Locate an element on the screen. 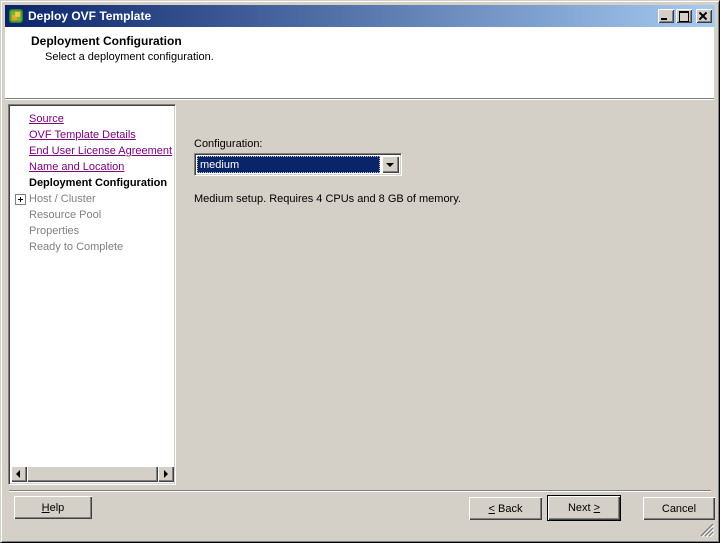  horizontal-scrollbar is located at coordinates (92, 474).